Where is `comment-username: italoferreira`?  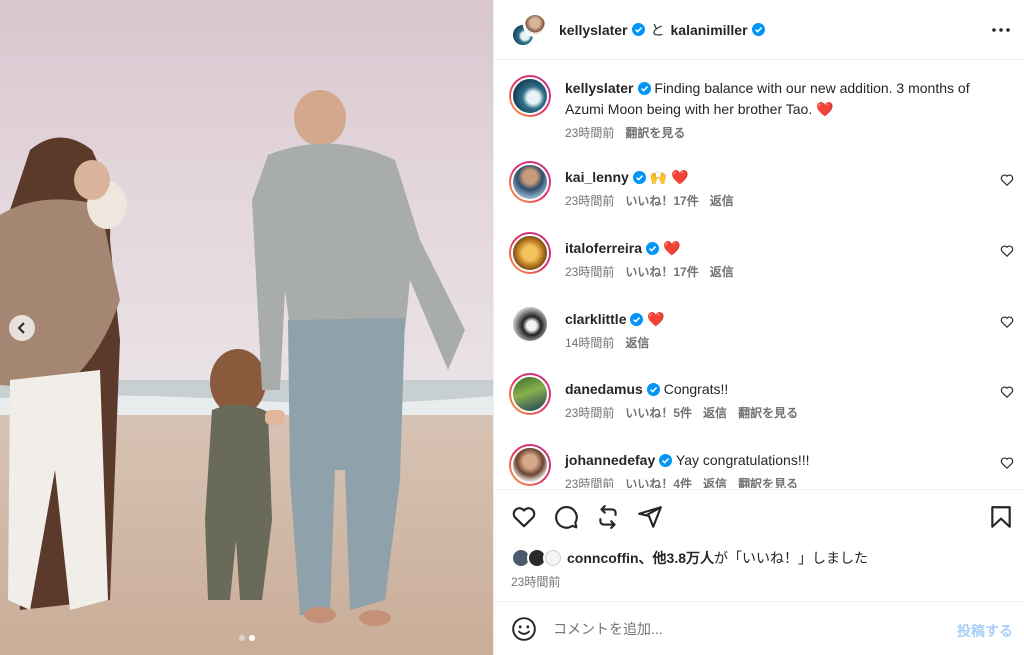 comment-username: italoferreira is located at coordinates (603, 248).